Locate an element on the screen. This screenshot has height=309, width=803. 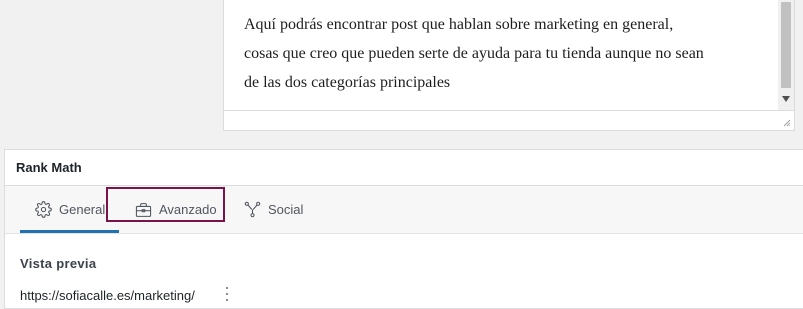
tab-general: General is located at coordinates (70, 209).